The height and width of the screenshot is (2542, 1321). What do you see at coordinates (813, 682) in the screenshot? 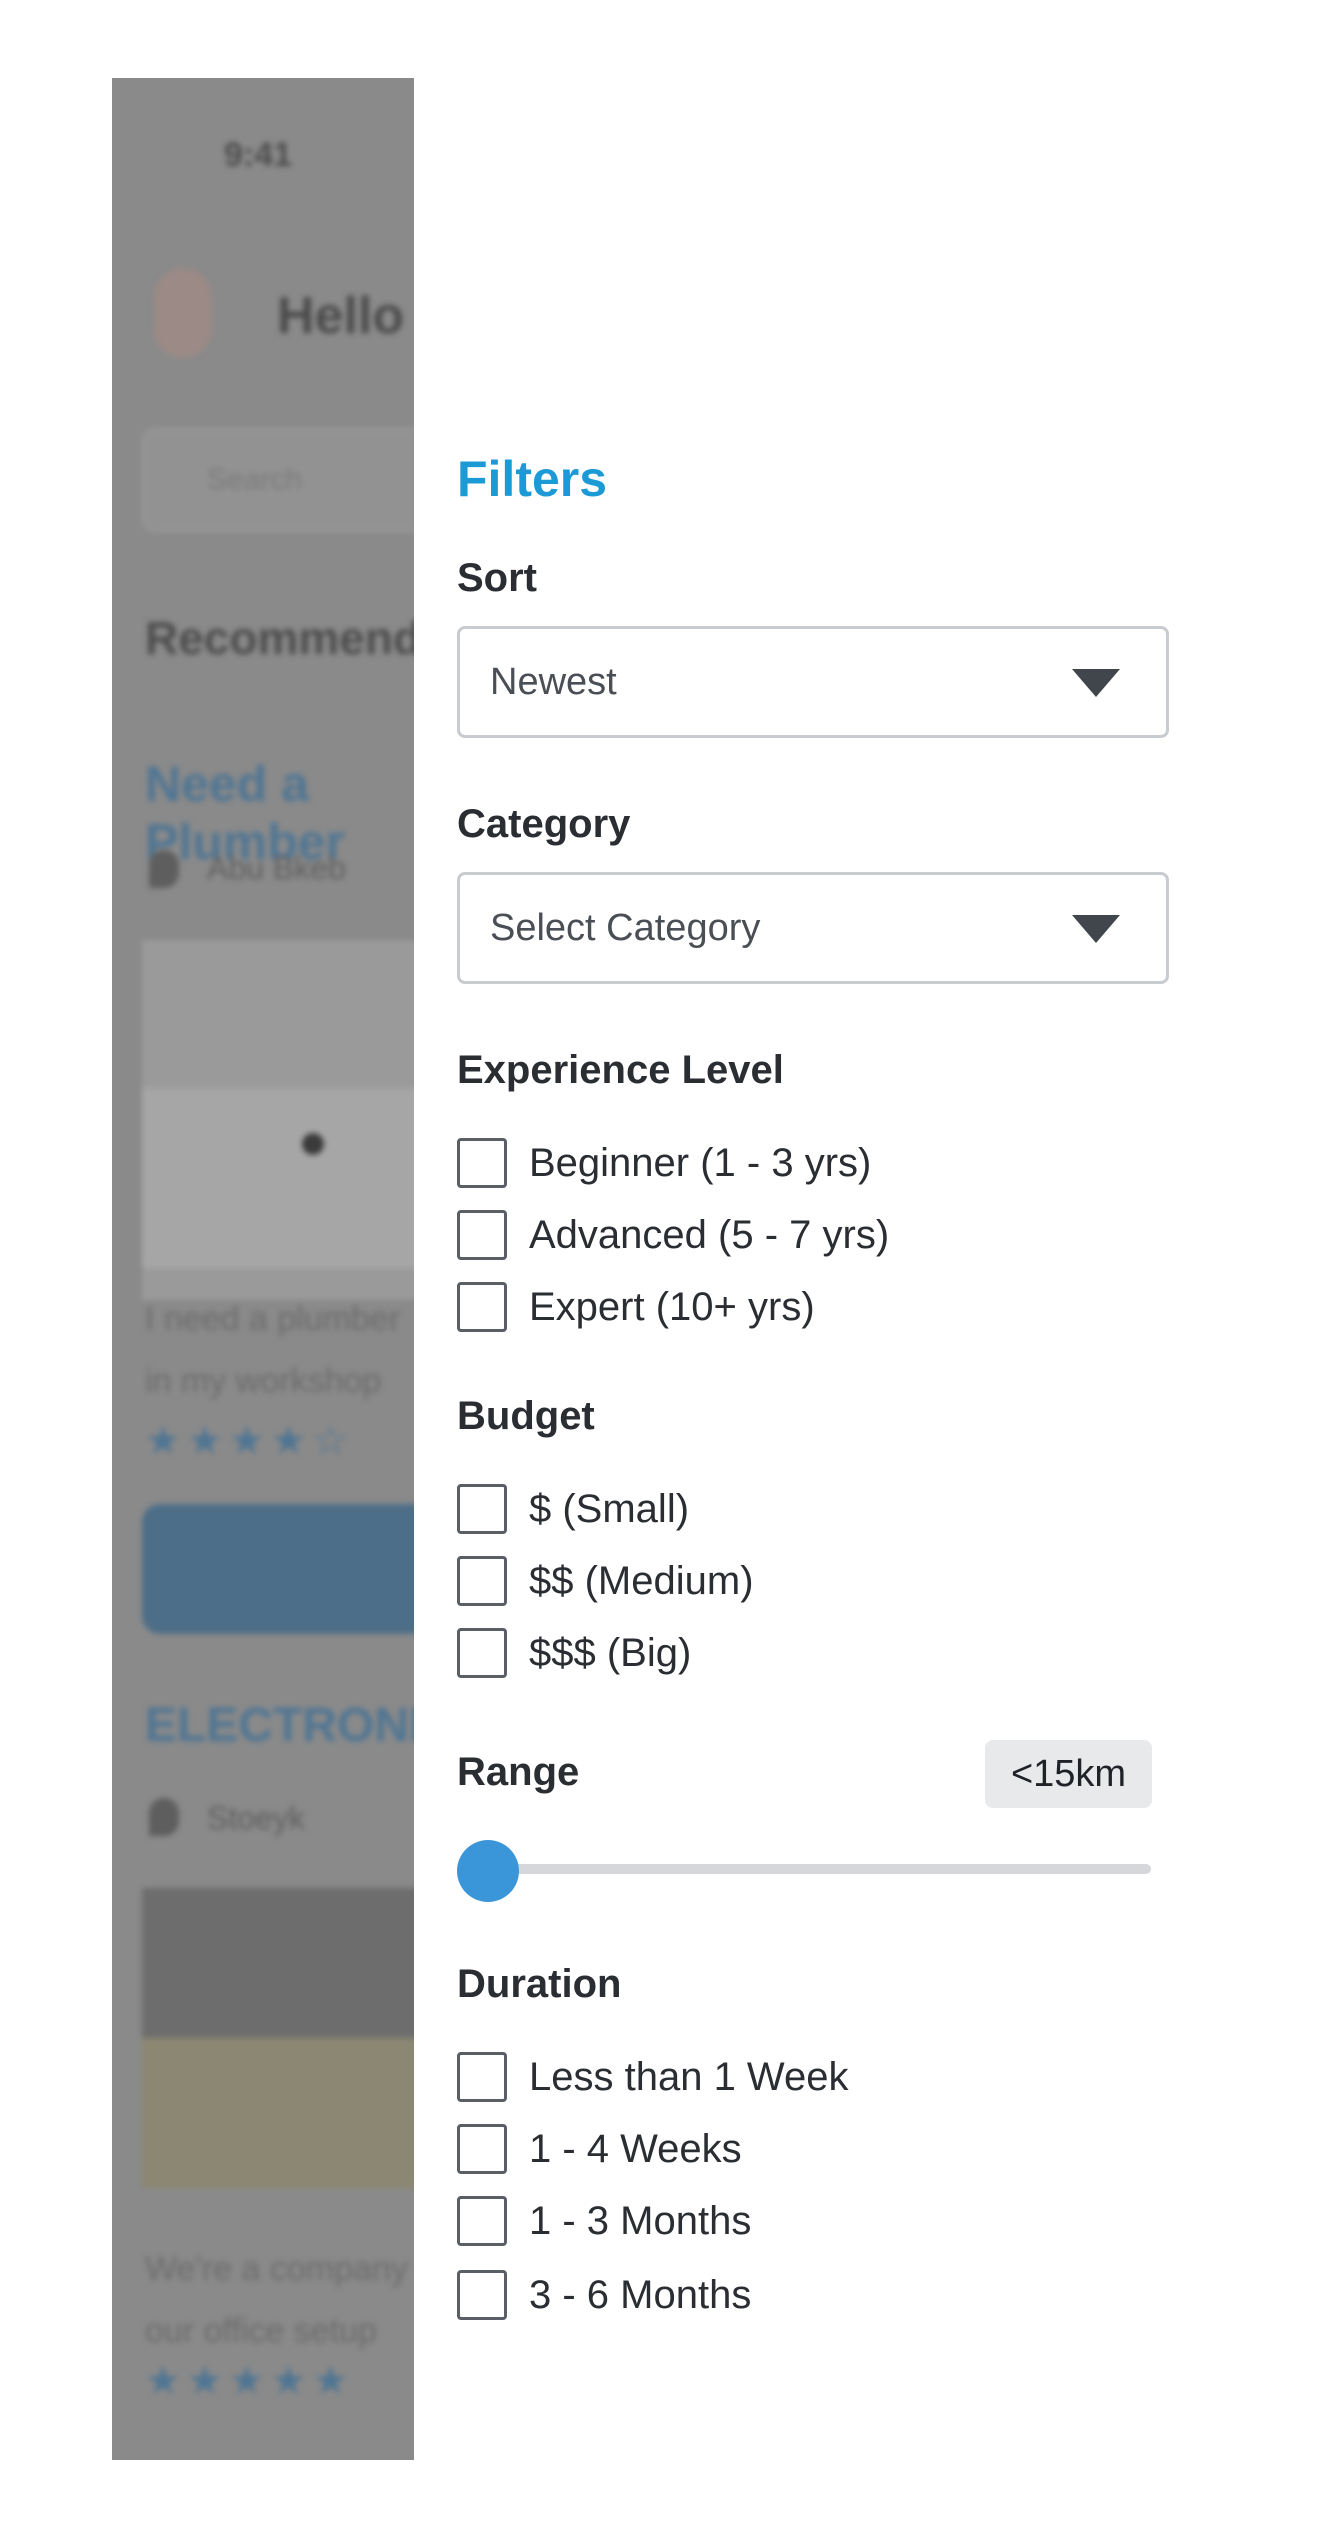
I see `sort-dropdown: Newest` at bounding box center [813, 682].